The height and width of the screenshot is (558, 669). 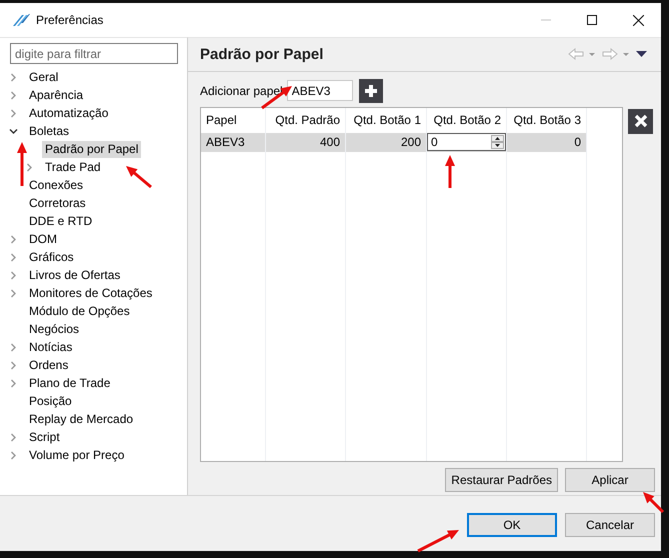 I want to click on add-button, so click(x=370, y=90).